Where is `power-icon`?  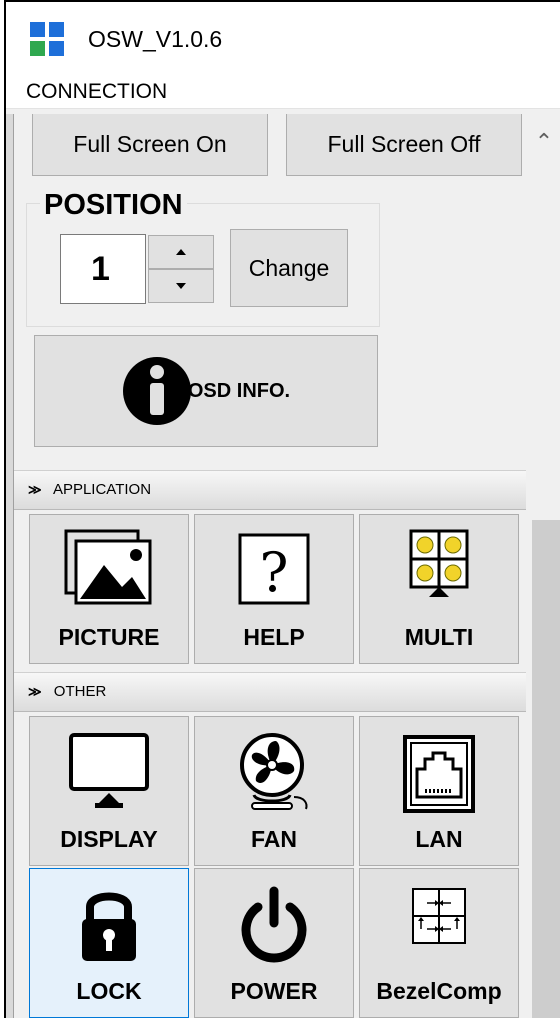
power-icon is located at coordinates (274, 924).